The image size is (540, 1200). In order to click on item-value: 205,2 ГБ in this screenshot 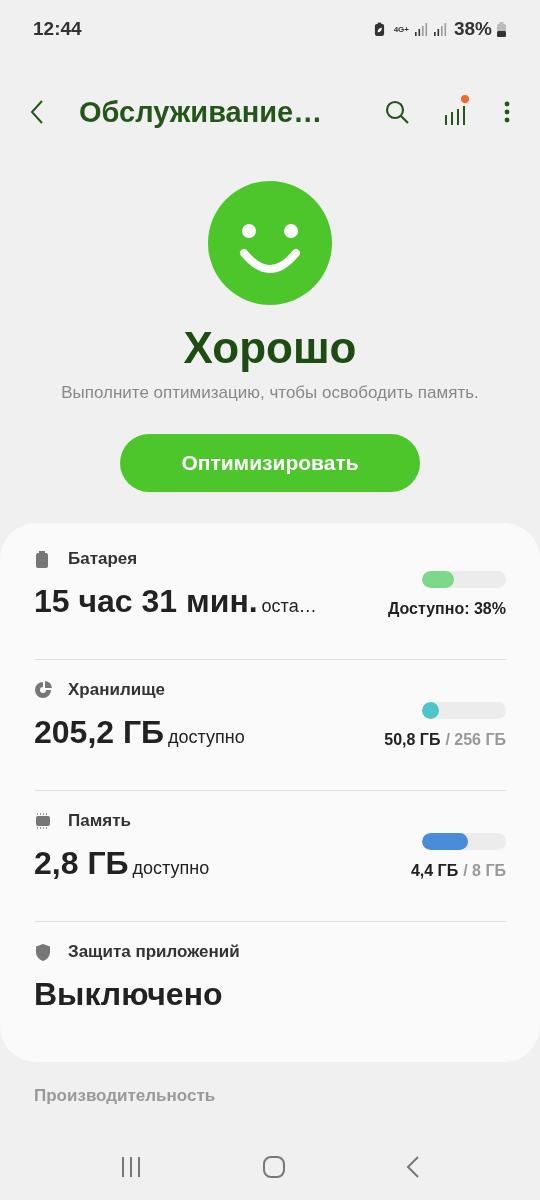, I will do `click(99, 732)`.